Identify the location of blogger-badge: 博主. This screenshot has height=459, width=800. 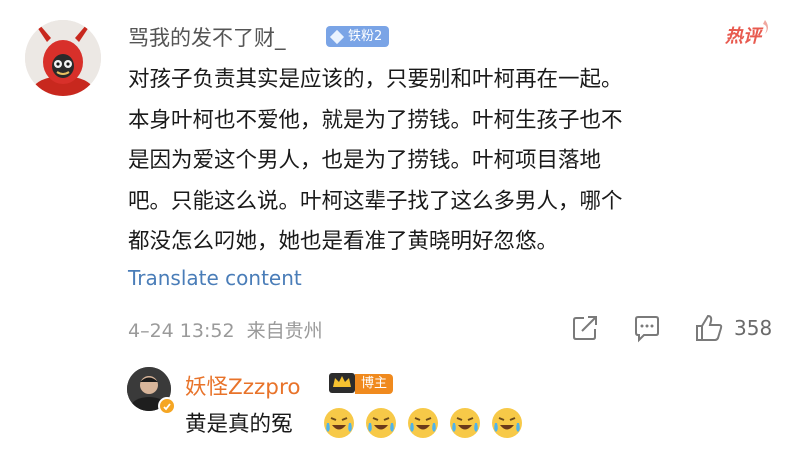
(374, 384).